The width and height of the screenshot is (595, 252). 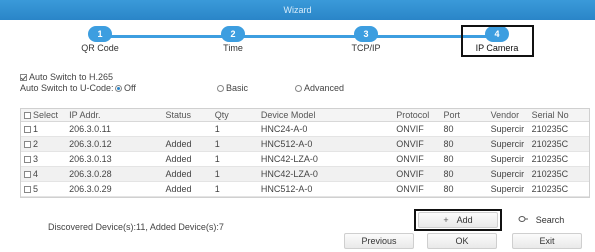 I want to click on plus-icon: +, so click(x=446, y=220).